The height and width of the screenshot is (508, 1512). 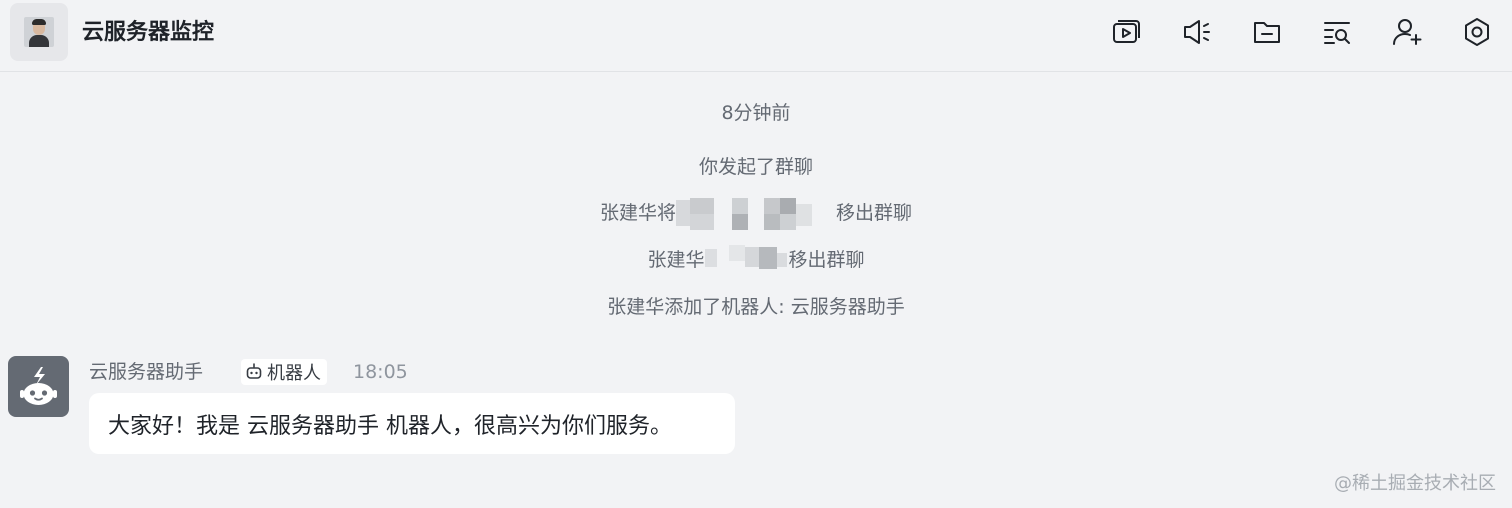 I want to click on user-photo-icon, so click(x=39, y=32).